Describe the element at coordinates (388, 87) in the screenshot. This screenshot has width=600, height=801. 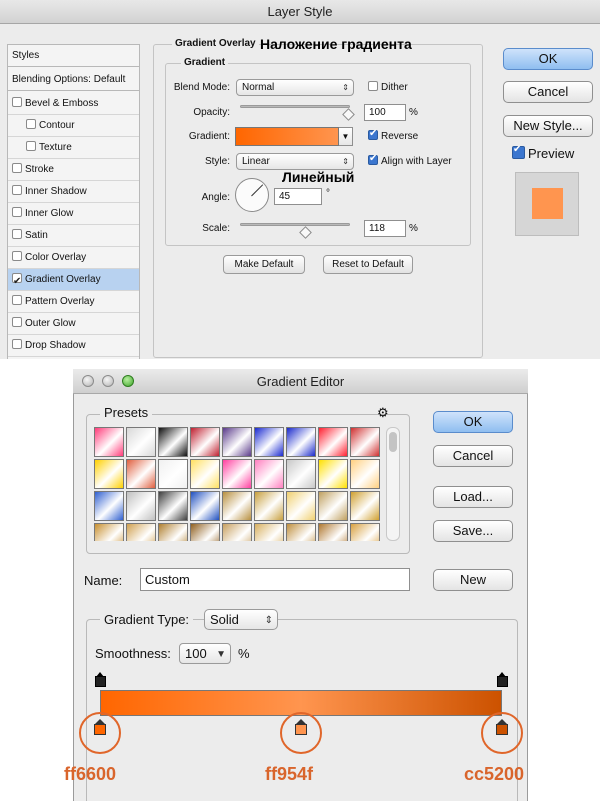
I see `dither-checkbox: Dither` at that location.